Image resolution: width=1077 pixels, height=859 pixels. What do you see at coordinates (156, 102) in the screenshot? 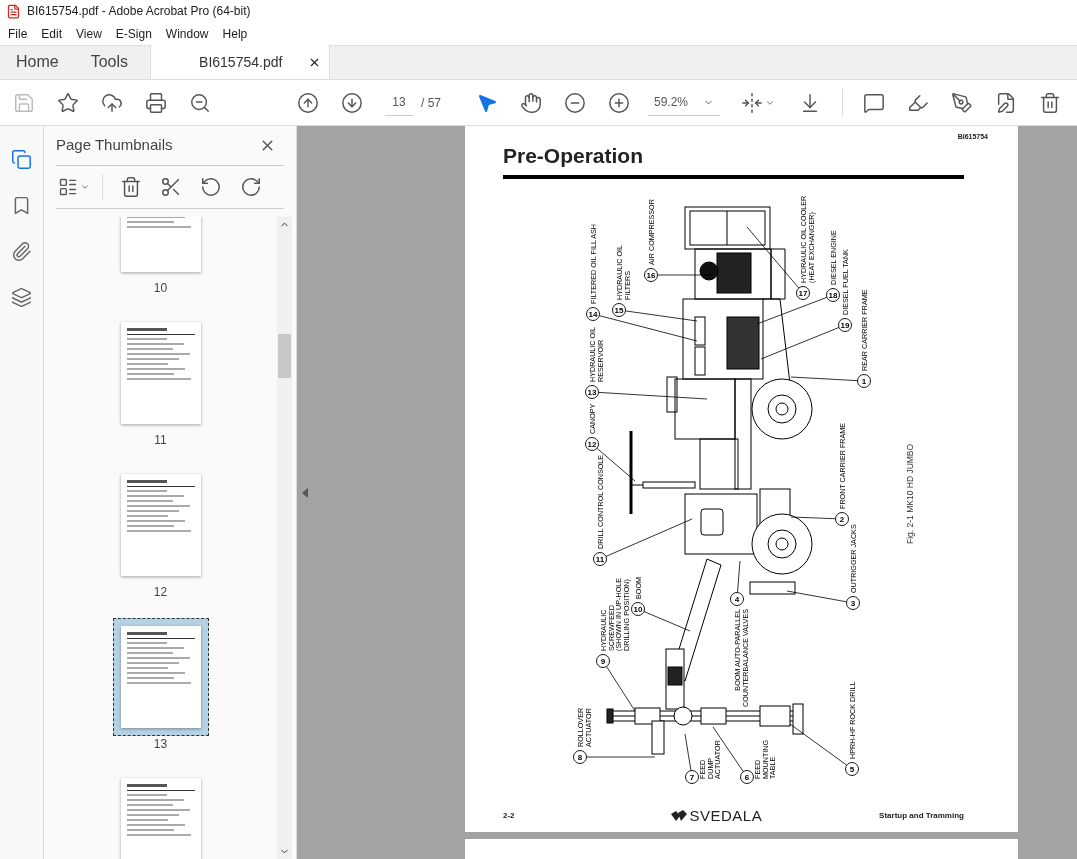
I see `print-icon` at bounding box center [156, 102].